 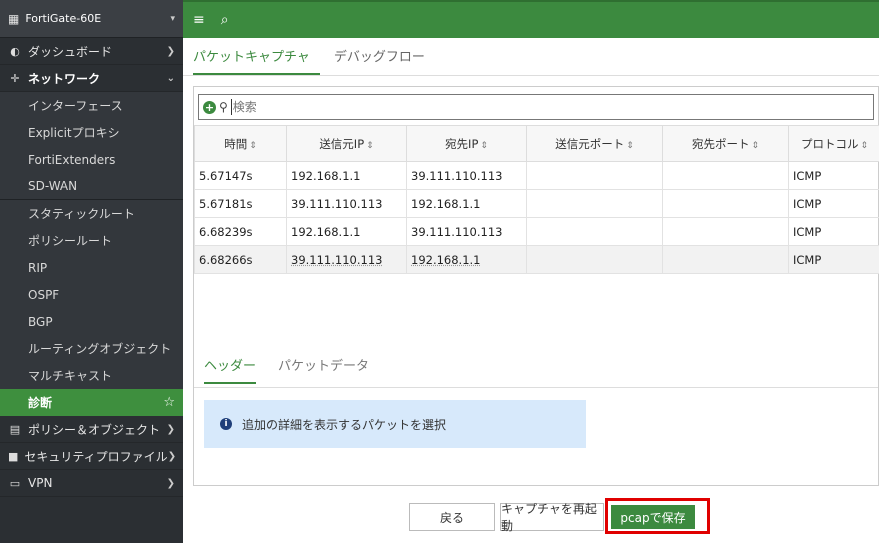 What do you see at coordinates (384, 60) in the screenshot?
I see `tab-debug-flow: デバッグフロー` at bounding box center [384, 60].